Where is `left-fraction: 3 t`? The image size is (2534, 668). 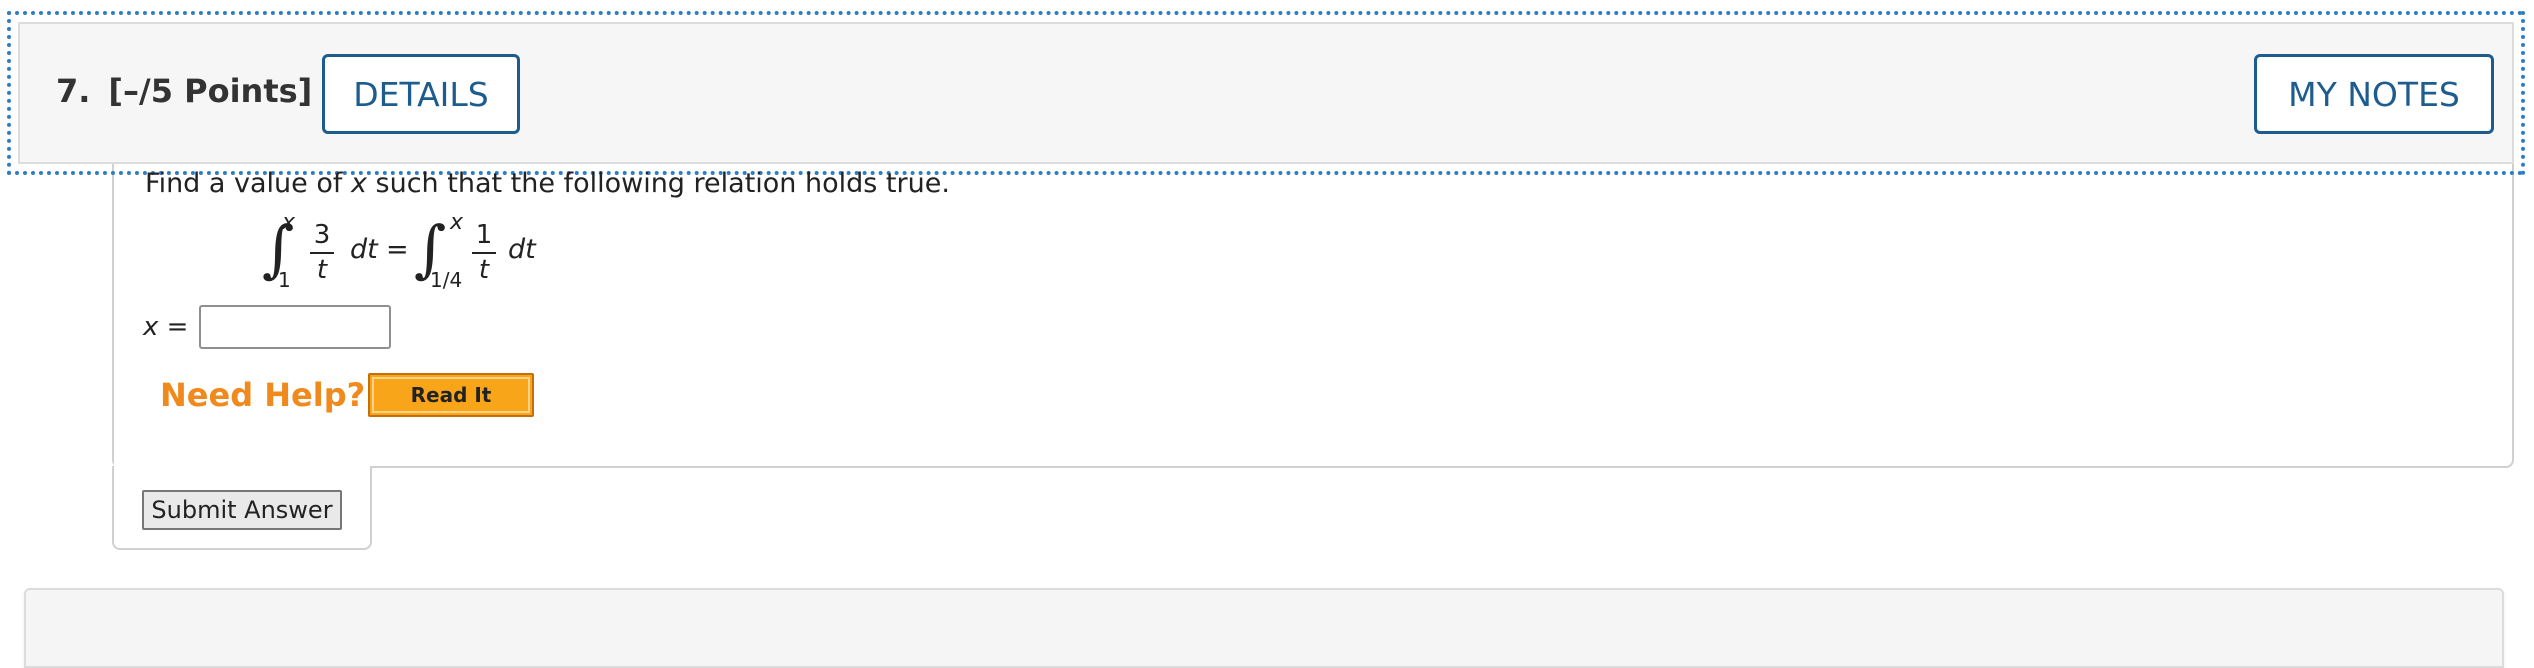
left-fraction: 3 t is located at coordinates (322, 252).